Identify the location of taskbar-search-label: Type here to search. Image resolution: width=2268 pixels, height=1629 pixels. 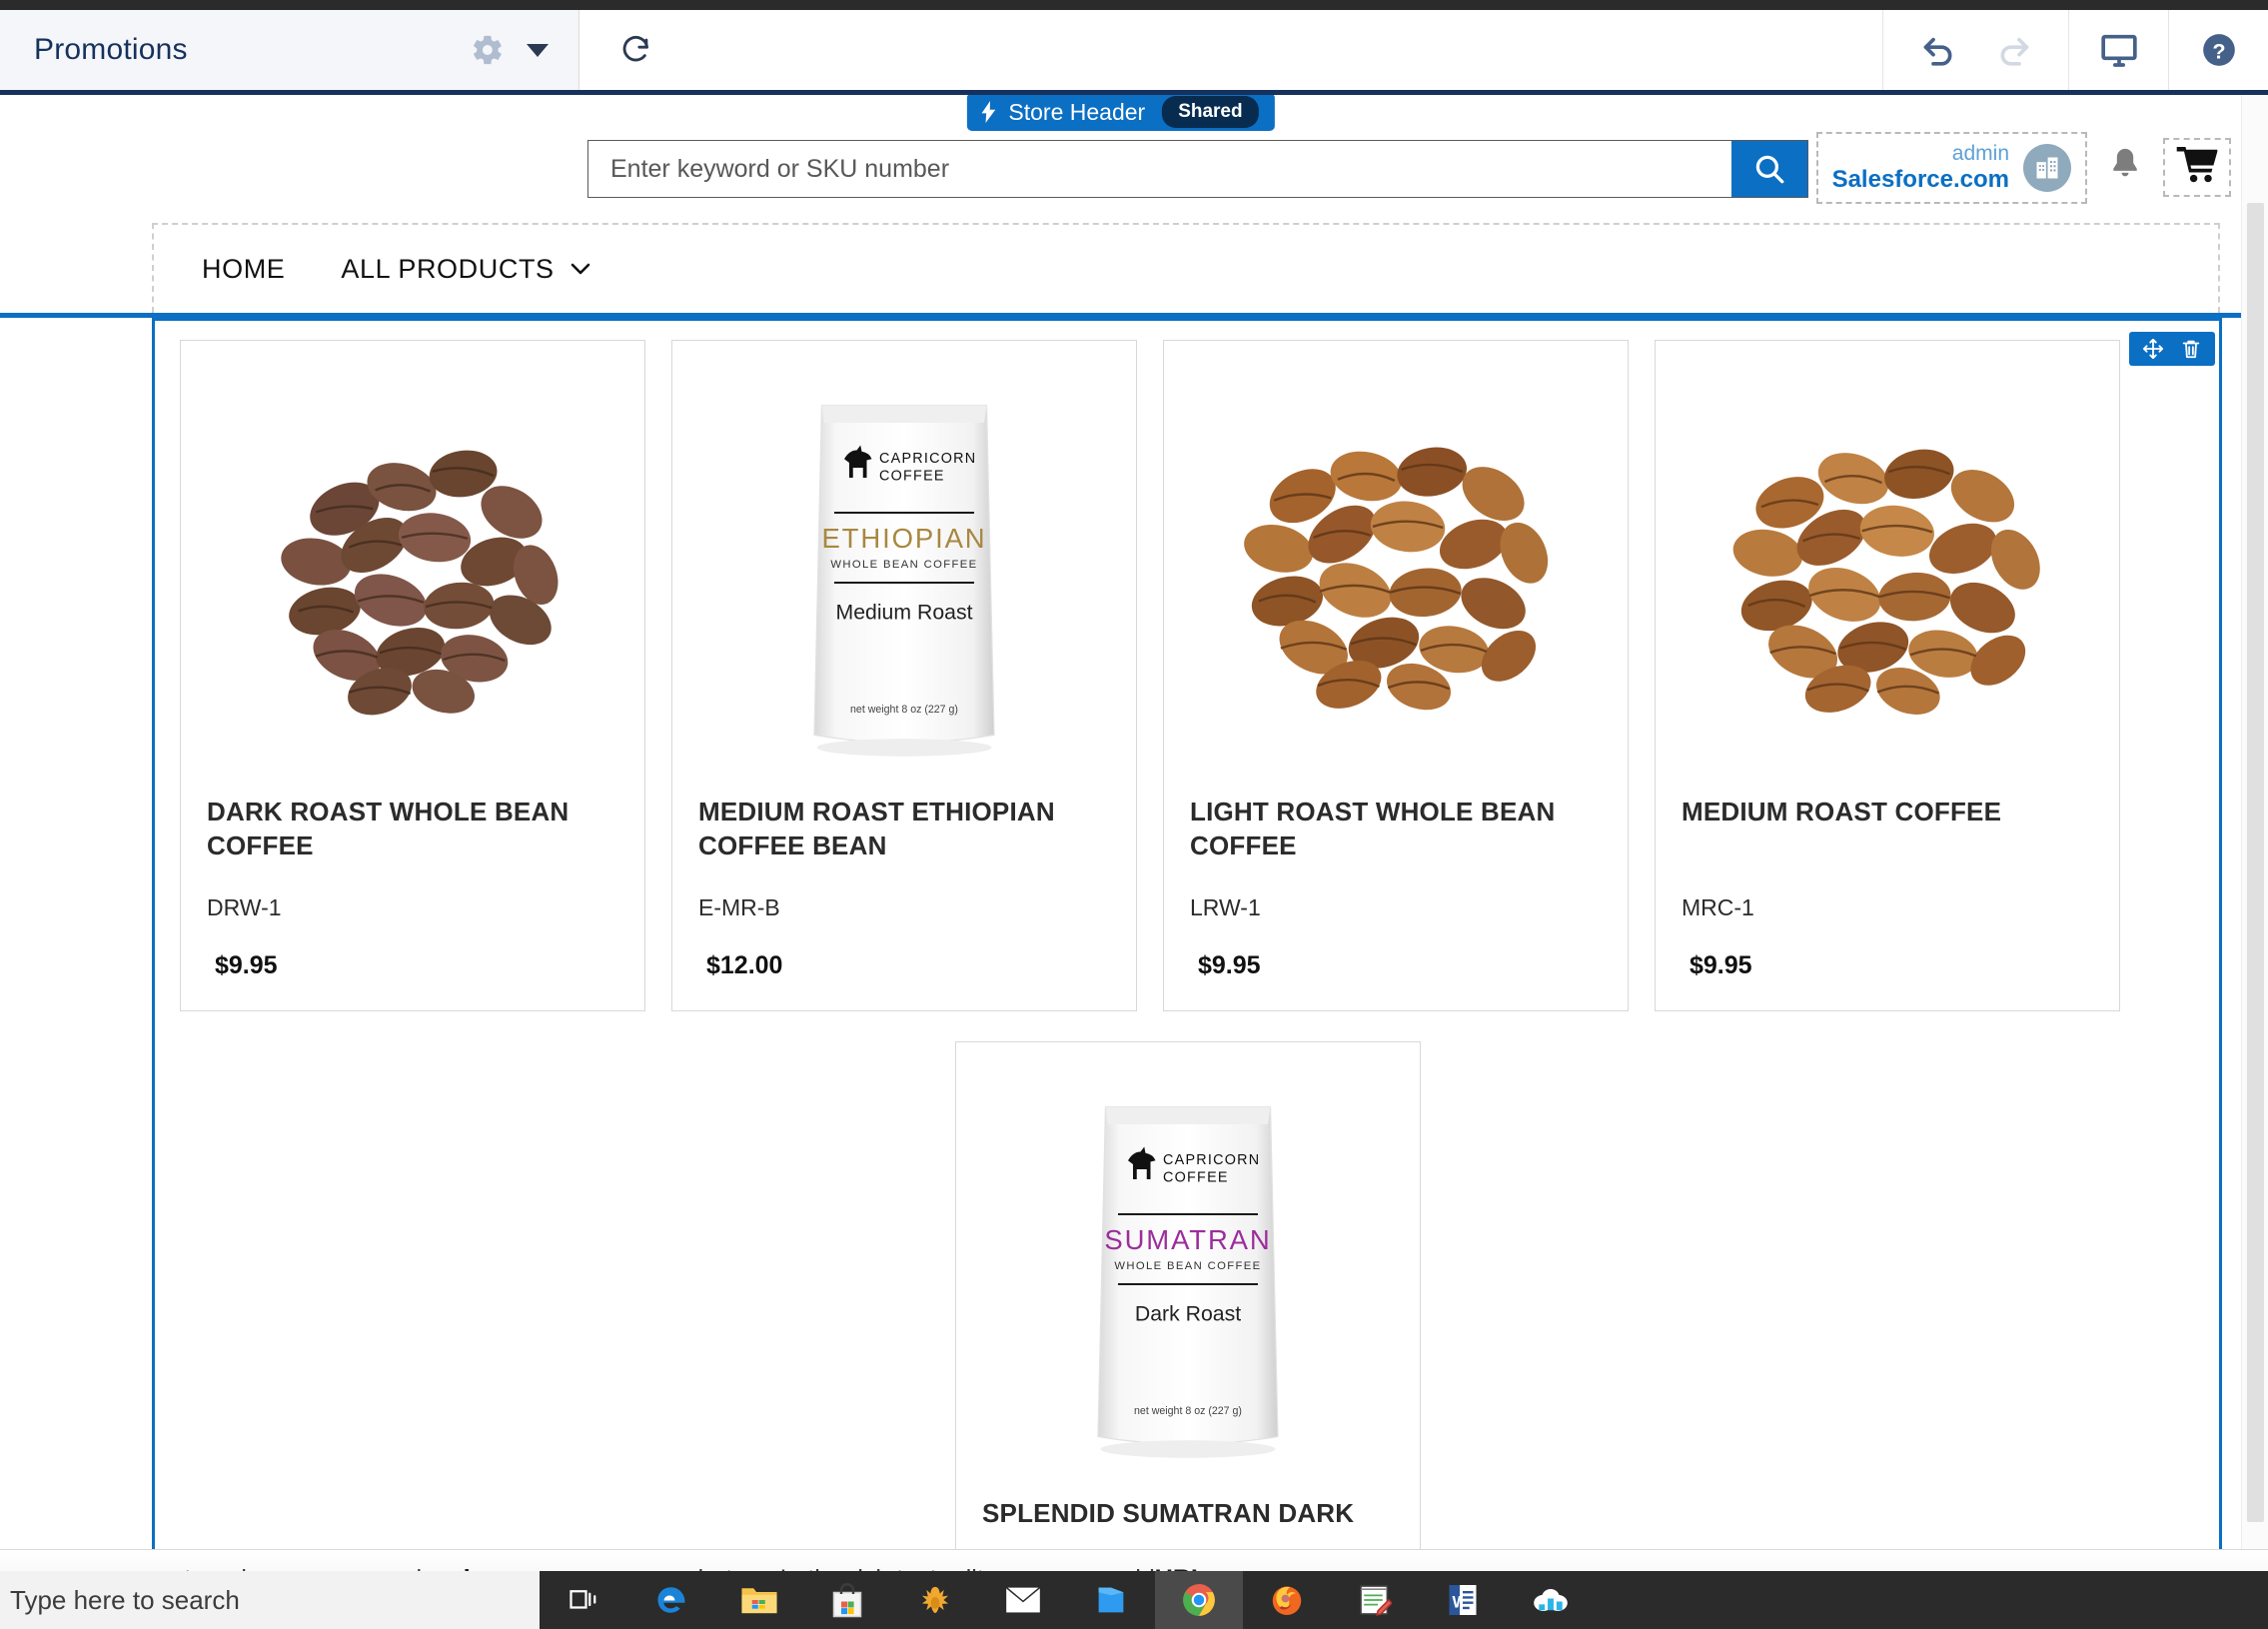
(125, 1600).